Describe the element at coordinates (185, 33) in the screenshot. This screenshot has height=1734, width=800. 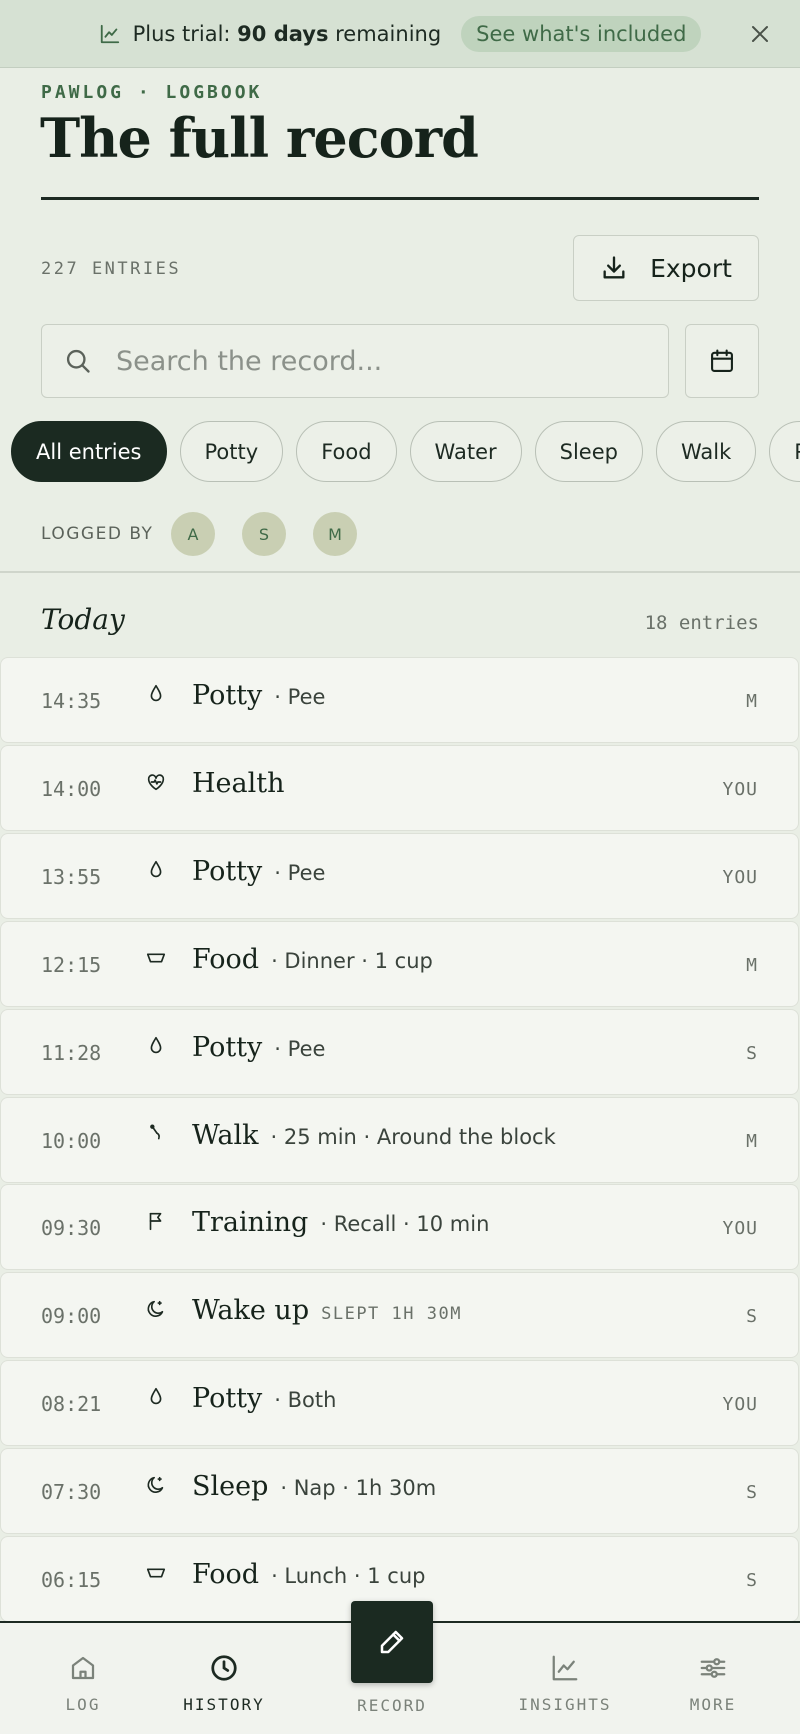
I see `trial-prefix: Plus trial:` at that location.